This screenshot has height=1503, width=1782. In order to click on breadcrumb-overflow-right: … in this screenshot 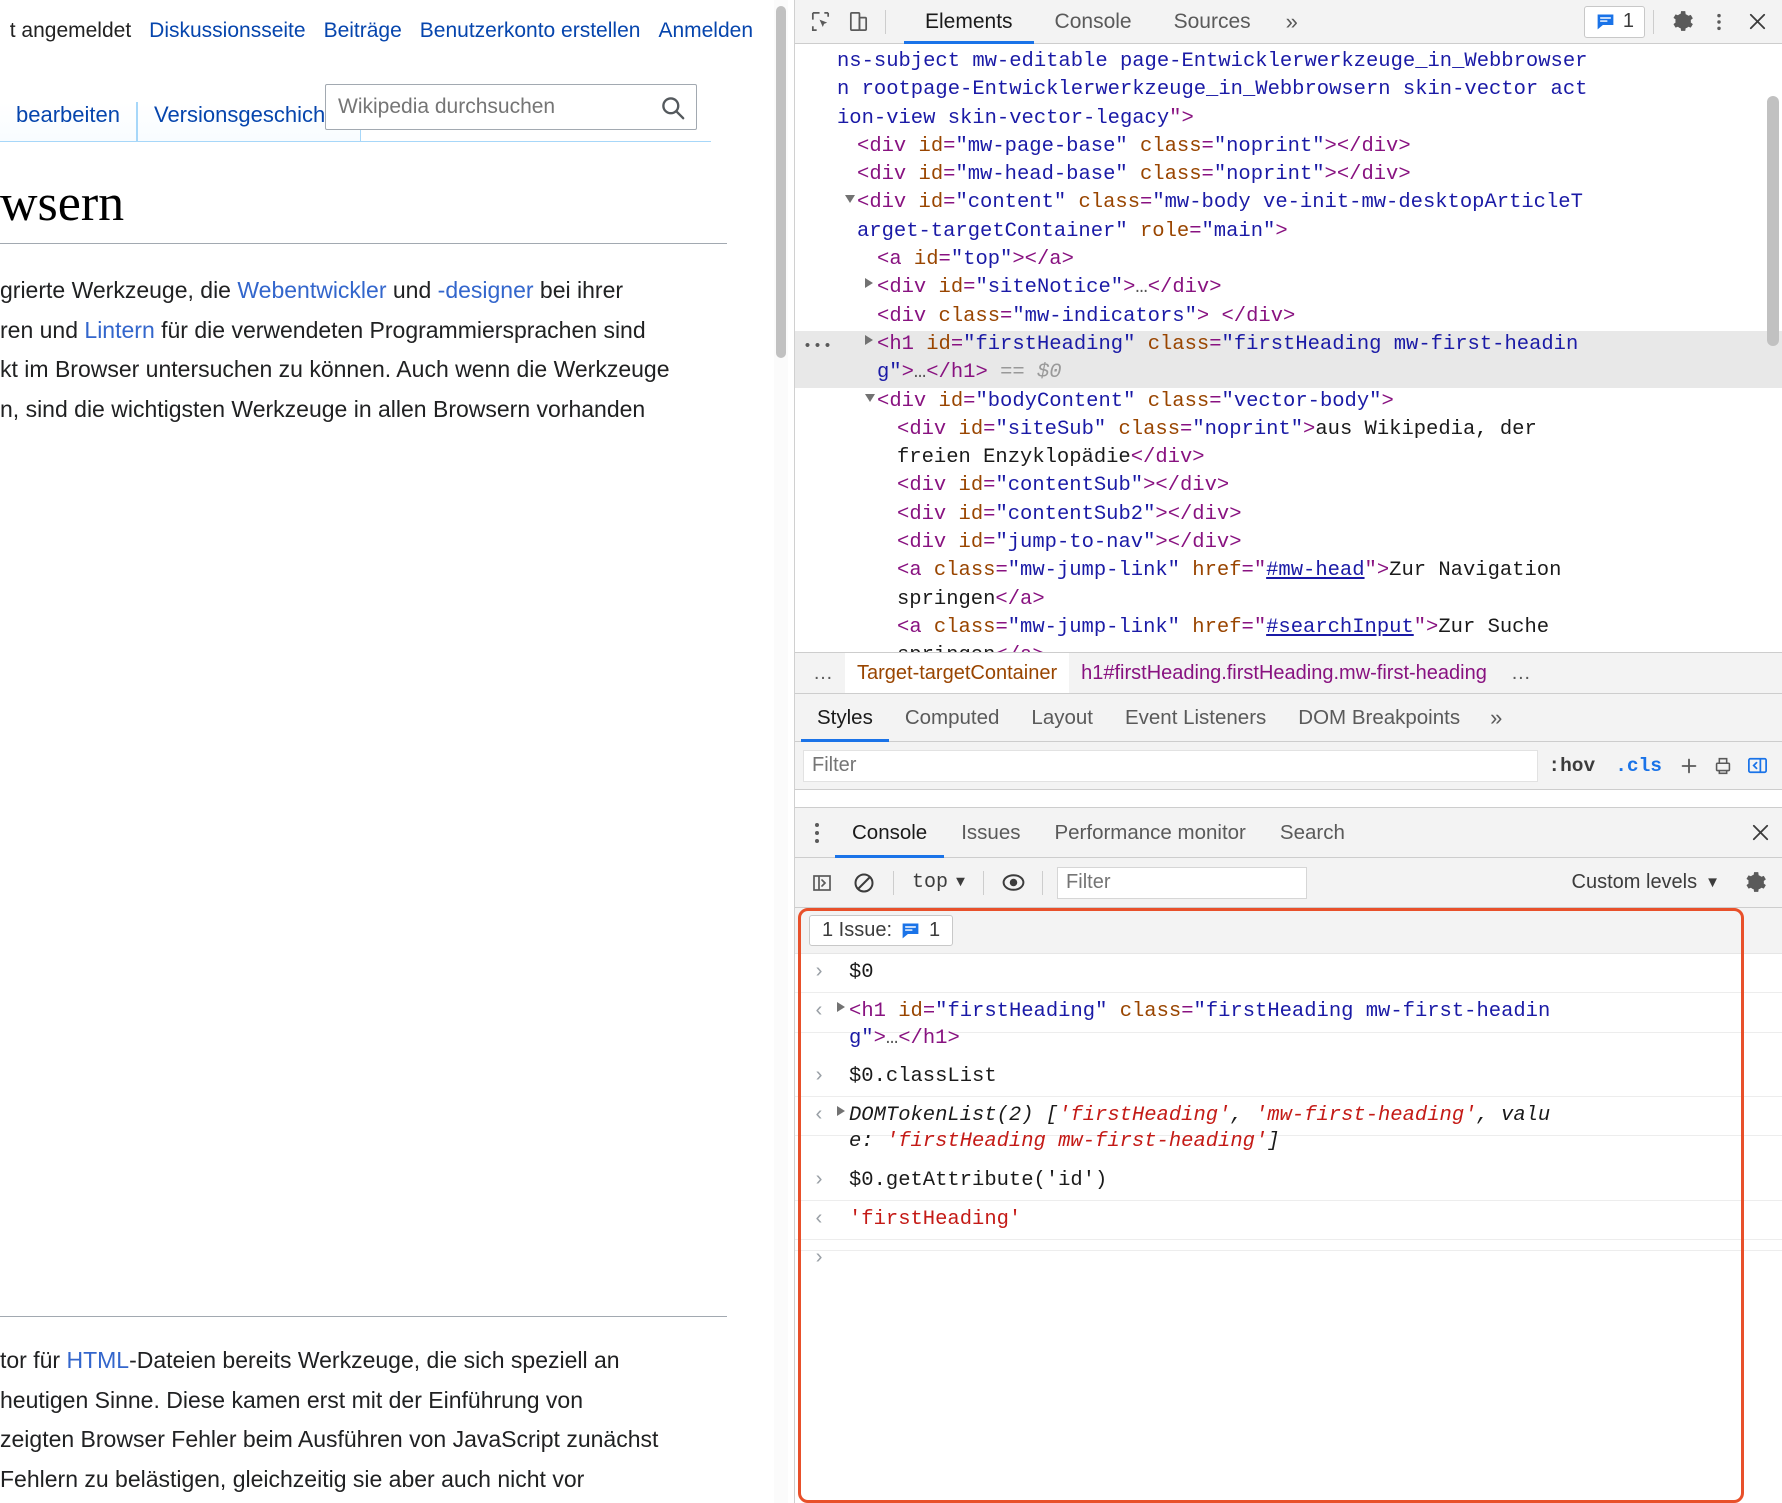, I will do `click(1521, 673)`.